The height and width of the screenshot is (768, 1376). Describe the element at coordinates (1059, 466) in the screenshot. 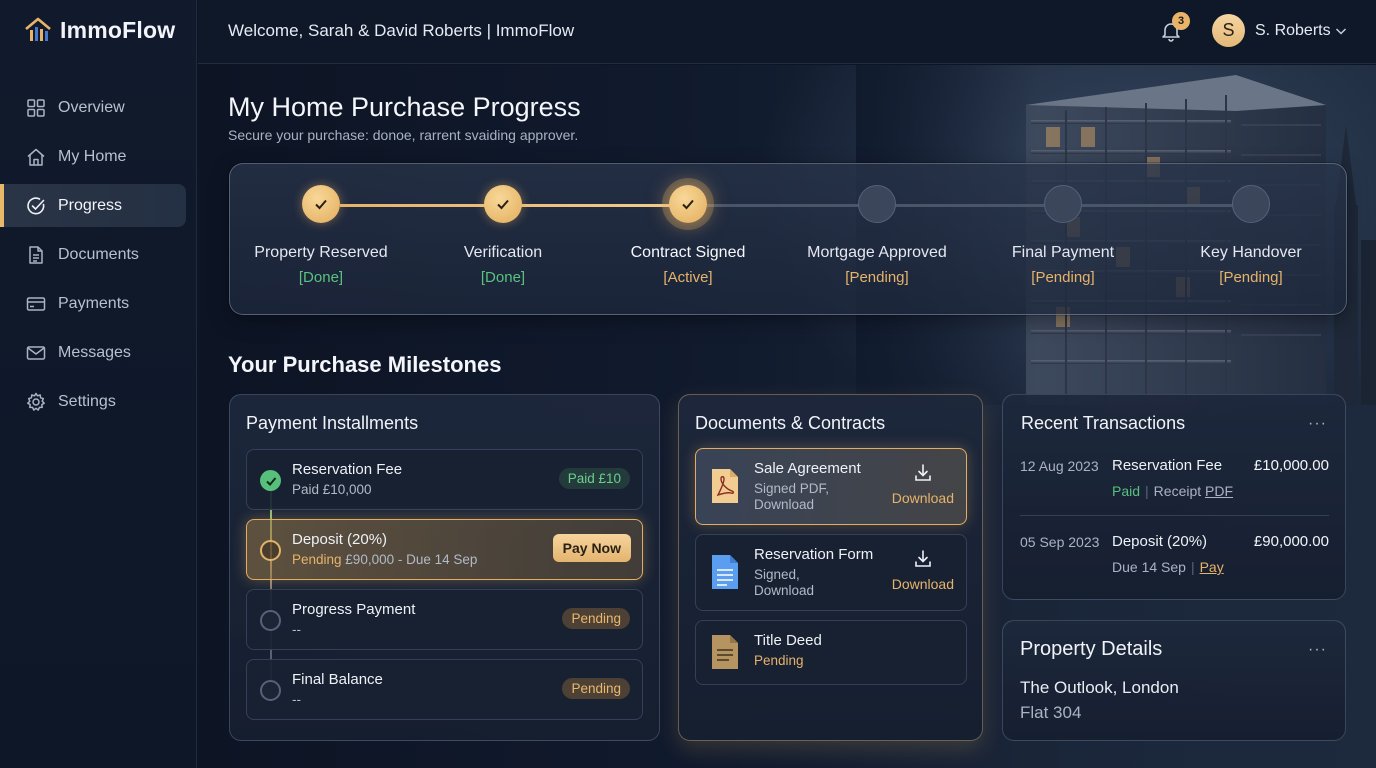

I see `transaction-date: 12 Aug 2023` at that location.